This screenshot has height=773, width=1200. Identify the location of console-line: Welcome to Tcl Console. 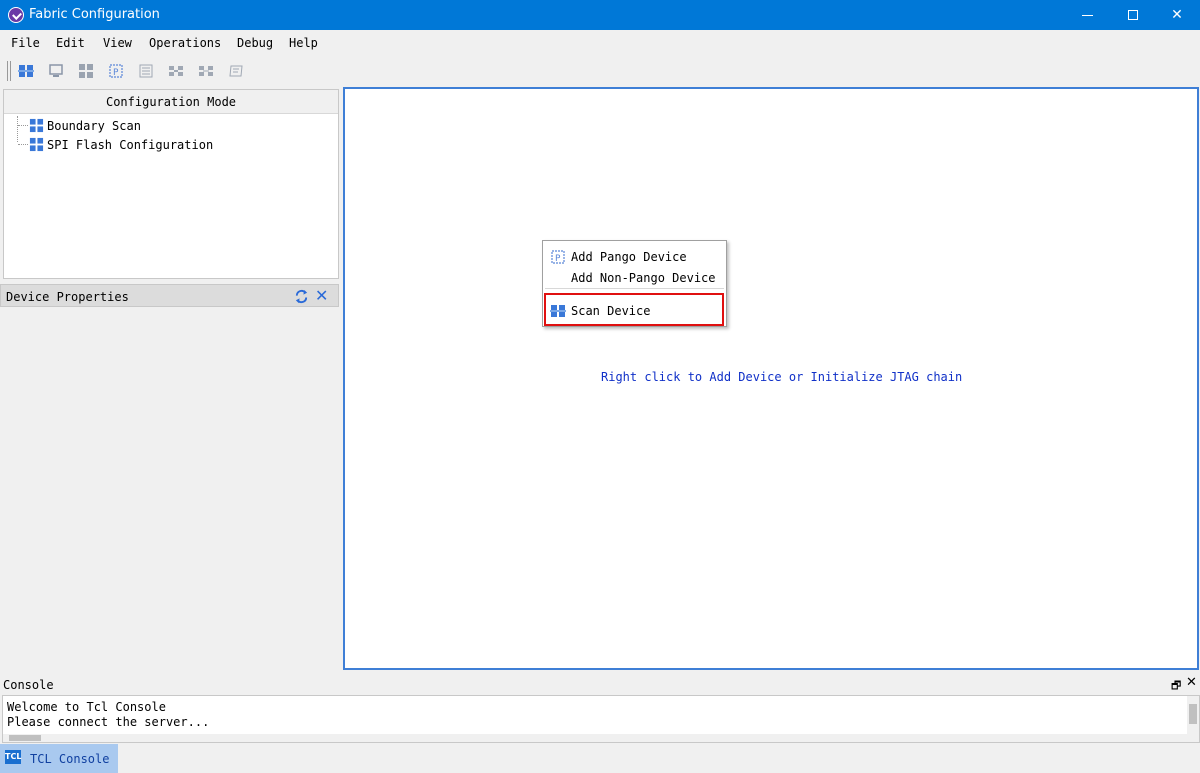
(86, 707).